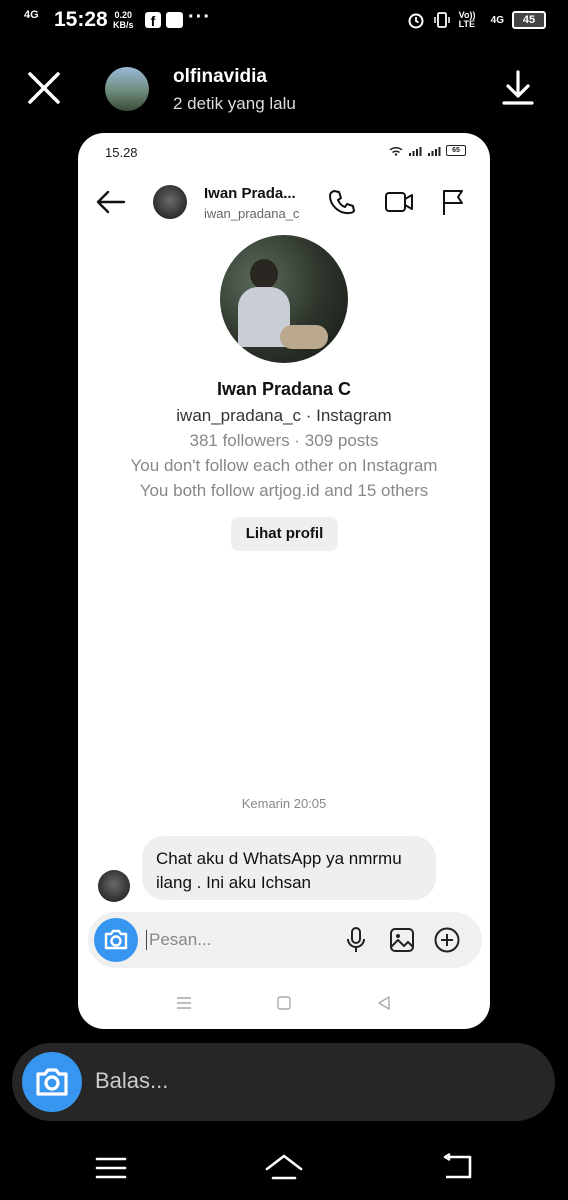 Image resolution: width=568 pixels, height=1200 pixels. What do you see at coordinates (220, 77) in the screenshot?
I see `story-author-username: olfinavidia` at bounding box center [220, 77].